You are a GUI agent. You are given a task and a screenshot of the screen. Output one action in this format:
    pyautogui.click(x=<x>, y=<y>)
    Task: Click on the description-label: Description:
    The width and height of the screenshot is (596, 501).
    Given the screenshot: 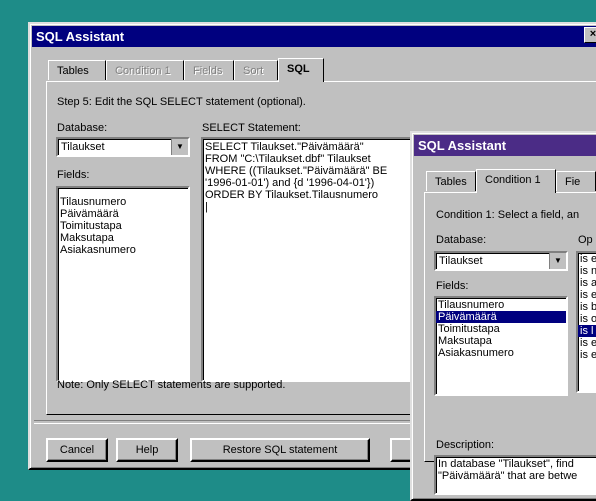 What is the action you would take?
    pyautogui.click(x=465, y=445)
    